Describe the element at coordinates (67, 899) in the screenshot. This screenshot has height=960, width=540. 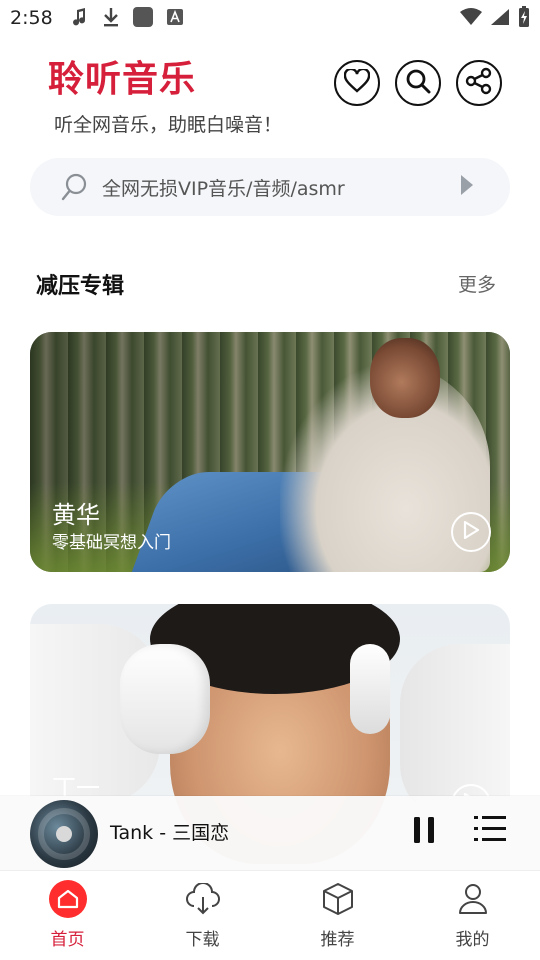
I see `home-icon` at that location.